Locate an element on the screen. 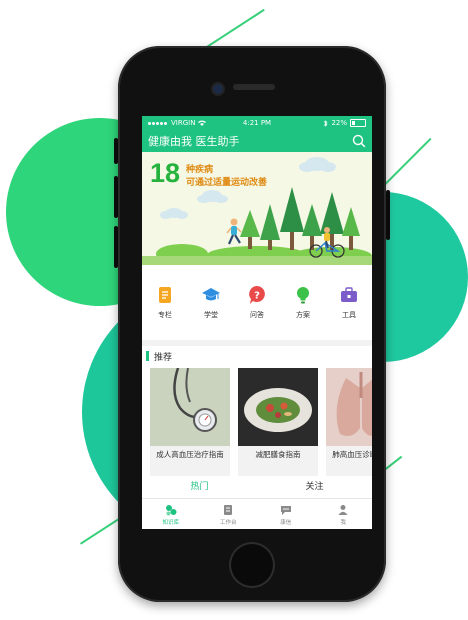 The image size is (468, 620). nav-item-chat: 康信 is located at coordinates (286, 514).